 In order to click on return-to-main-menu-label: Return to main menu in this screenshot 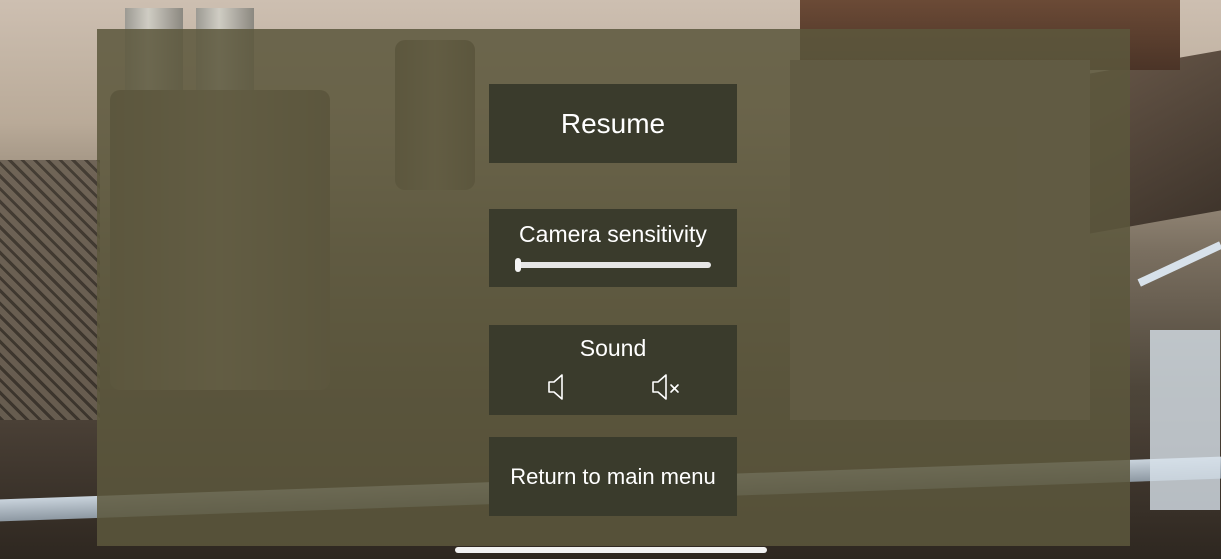, I will do `click(613, 476)`.